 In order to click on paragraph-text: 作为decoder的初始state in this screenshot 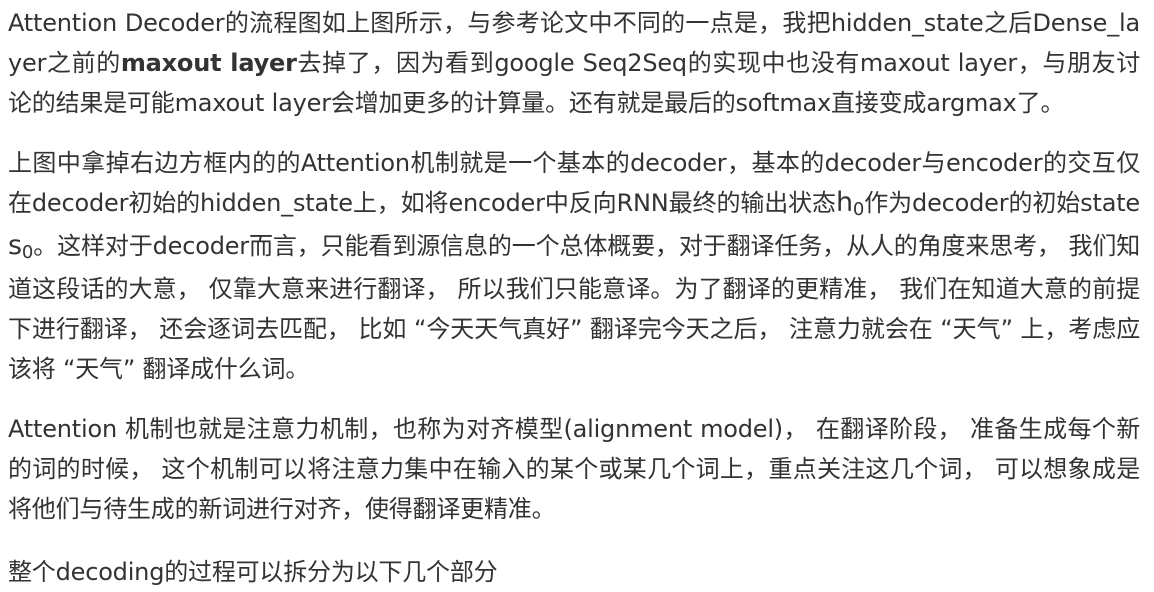, I will do `click(1002, 203)`.